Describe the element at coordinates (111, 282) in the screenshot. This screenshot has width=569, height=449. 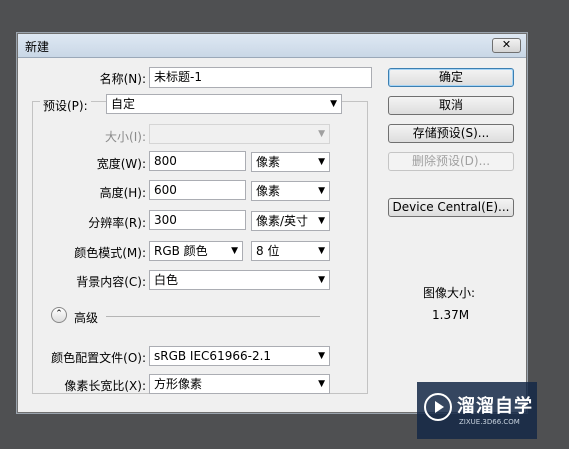
I see `background-label: 背景内容(C):` at that location.